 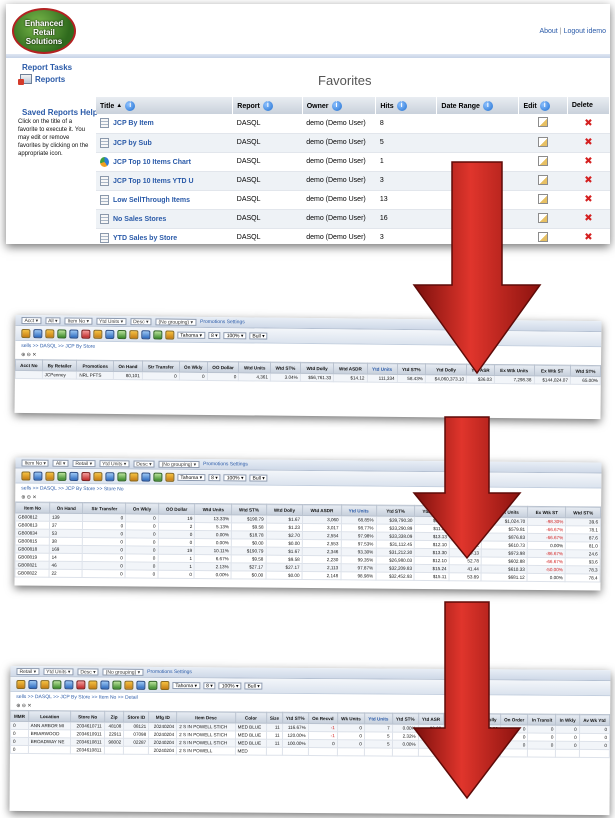 I want to click on favorite-title-link: JCP by Sub, so click(x=132, y=142).